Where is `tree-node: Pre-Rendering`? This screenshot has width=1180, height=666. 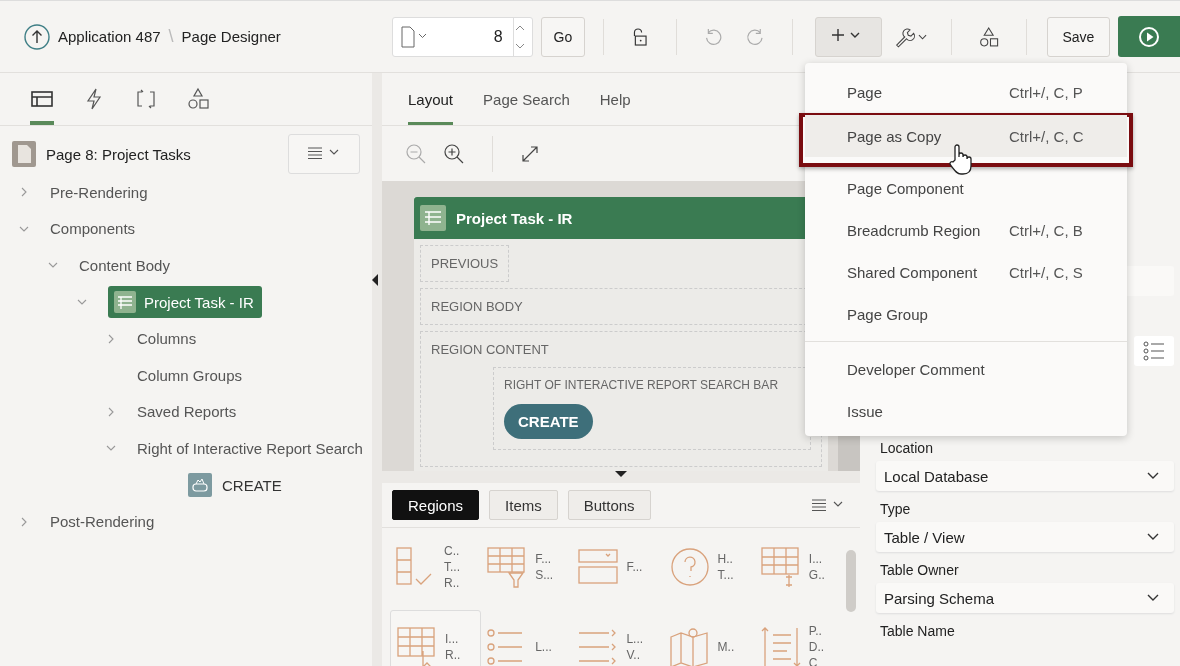 tree-node: Pre-Rendering is located at coordinates (99, 192).